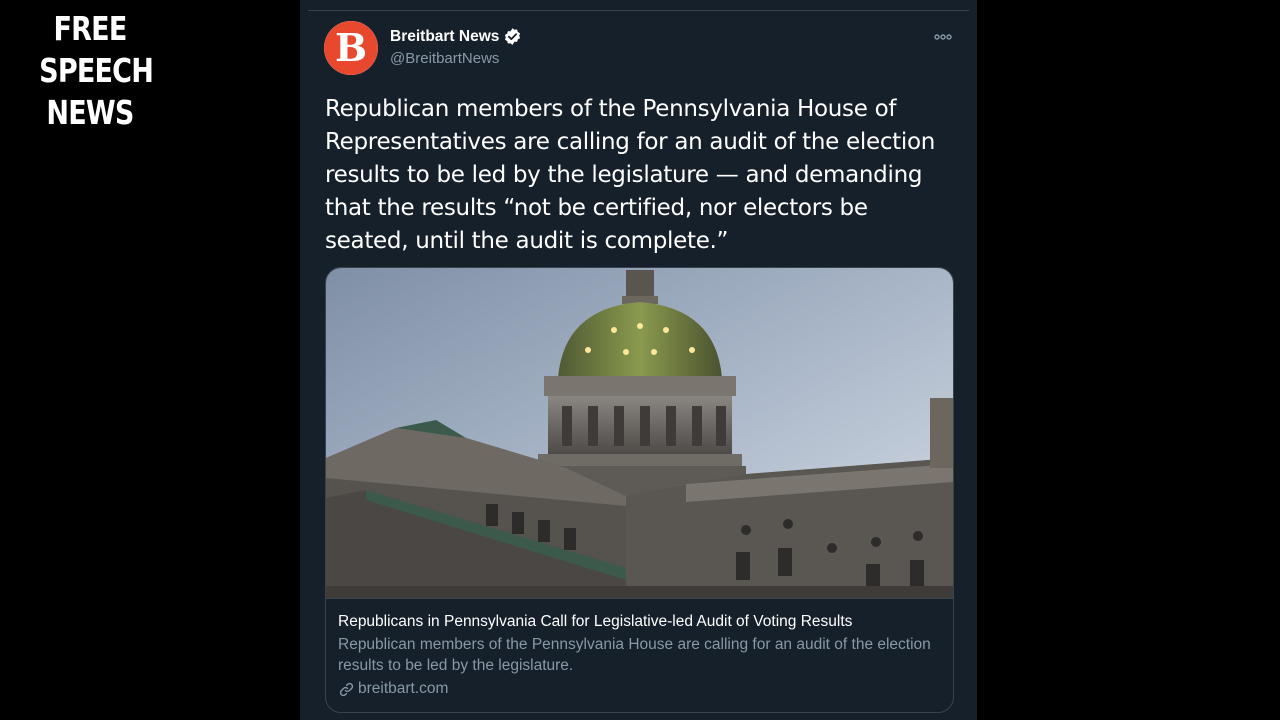  Describe the element at coordinates (513, 36) in the screenshot. I see `verified-badge-icon` at that location.